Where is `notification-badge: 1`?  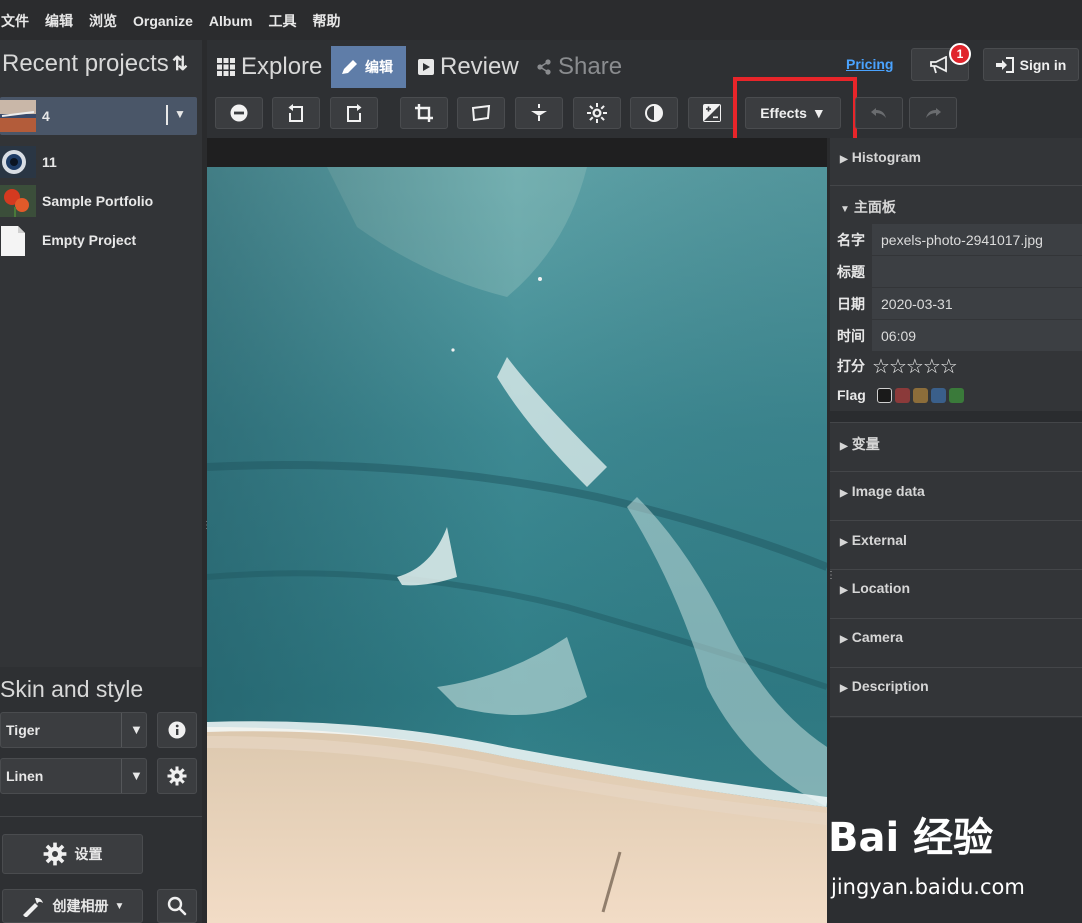
notification-badge: 1 is located at coordinates (960, 54).